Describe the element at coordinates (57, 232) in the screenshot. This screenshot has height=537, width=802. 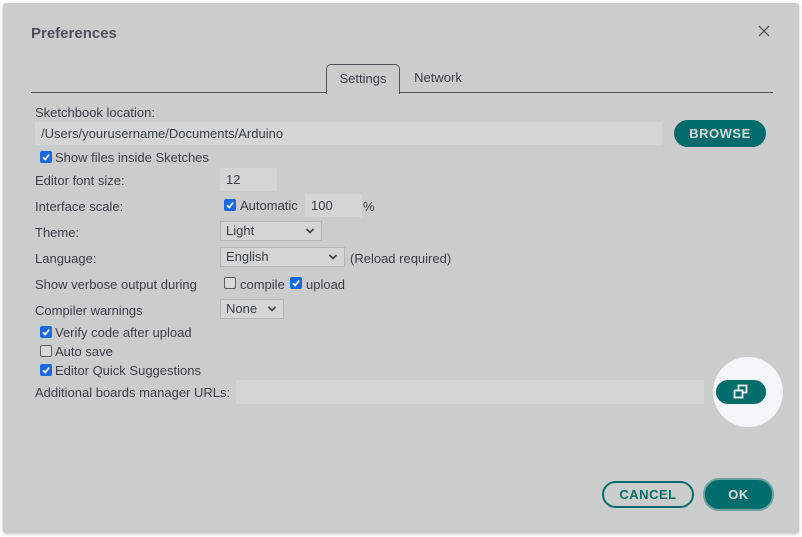
I see `theme-label: Theme:` at that location.